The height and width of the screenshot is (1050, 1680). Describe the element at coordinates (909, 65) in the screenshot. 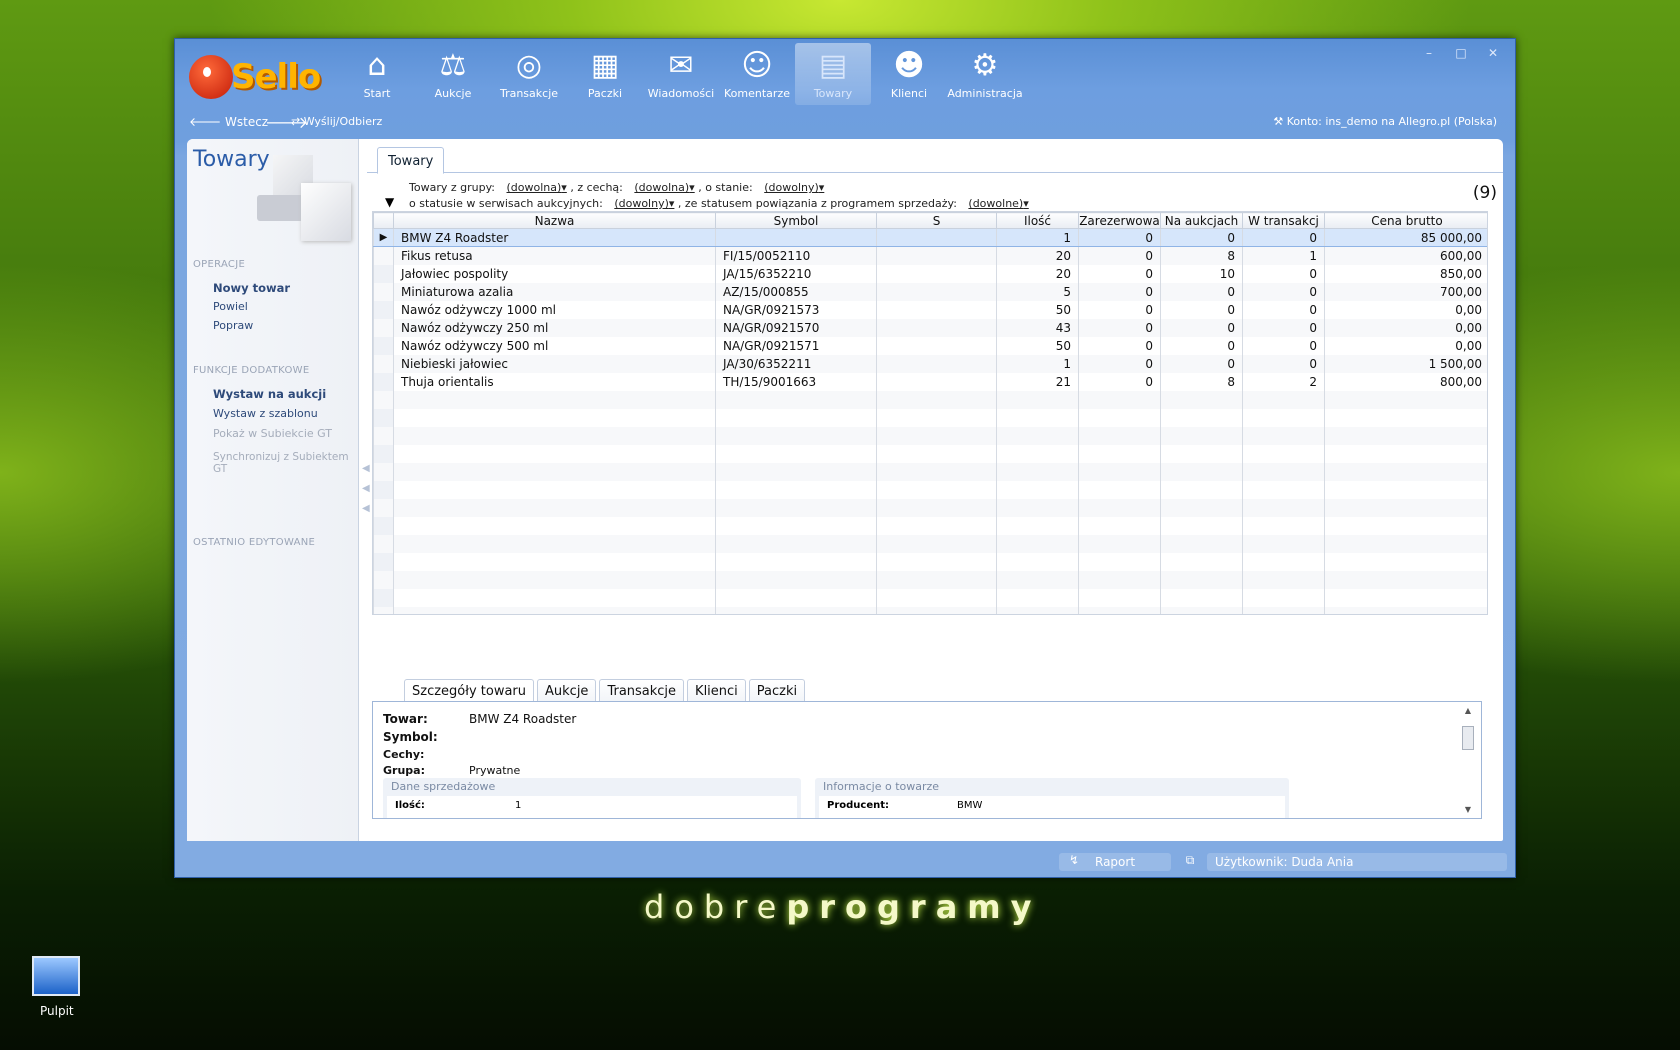

I see `clients-icon: ☻` at that location.